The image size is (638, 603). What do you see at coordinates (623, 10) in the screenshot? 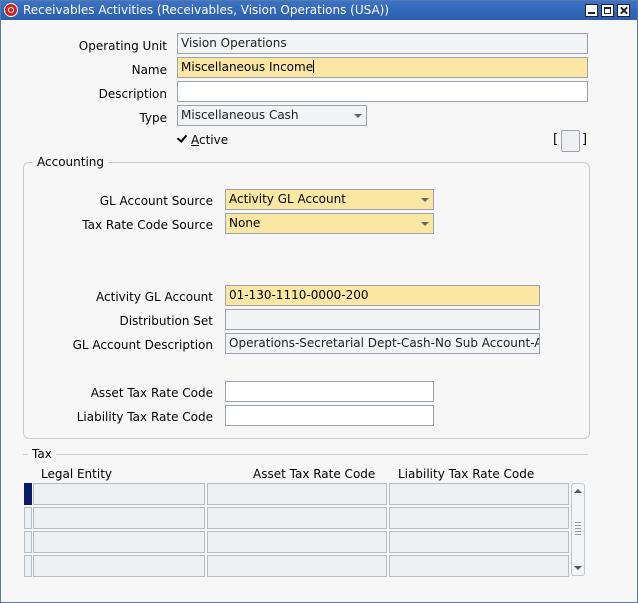
I see `close-icon` at bounding box center [623, 10].